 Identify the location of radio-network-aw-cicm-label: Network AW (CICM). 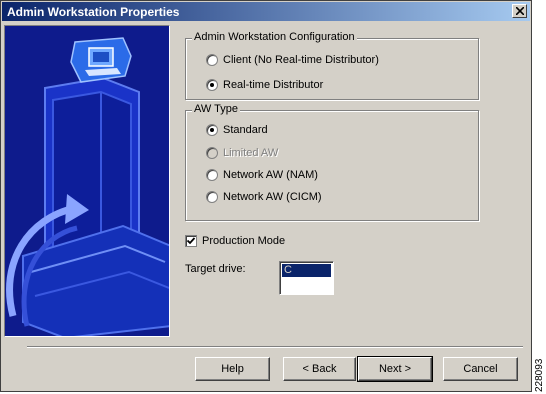
(272, 197).